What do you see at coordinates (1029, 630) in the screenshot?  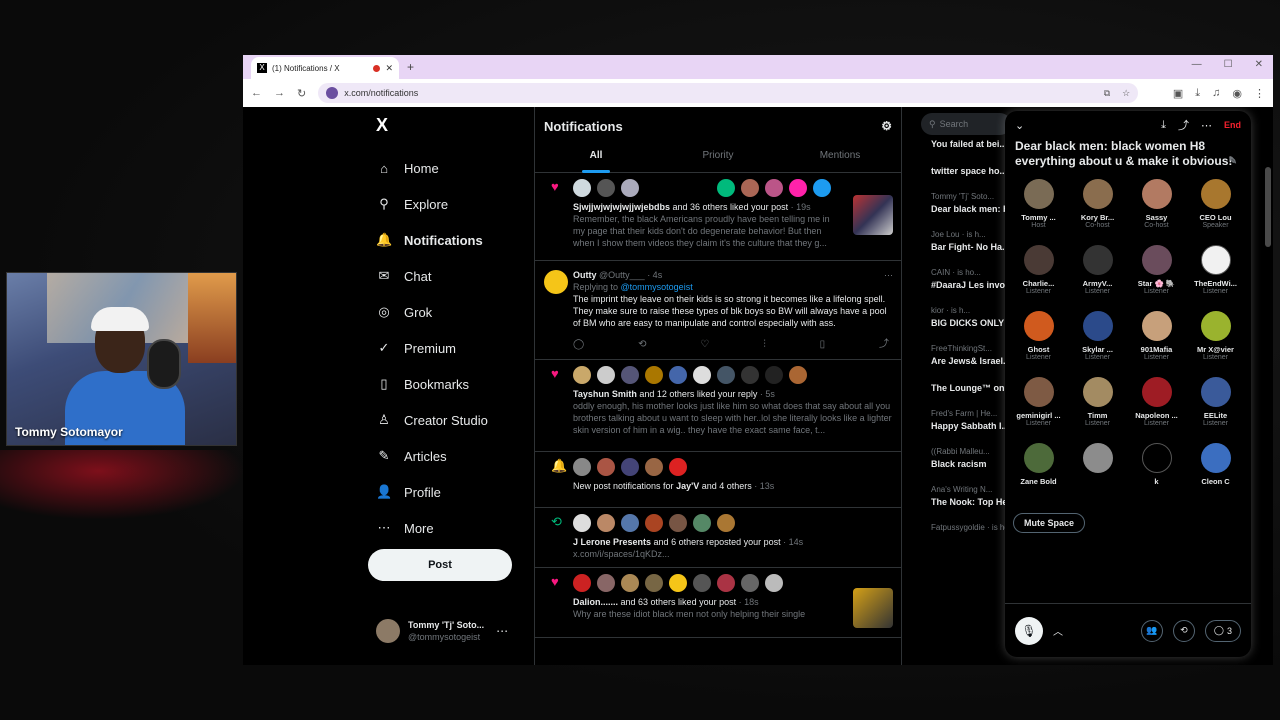 I see `microphone-icon: 🎙` at bounding box center [1029, 630].